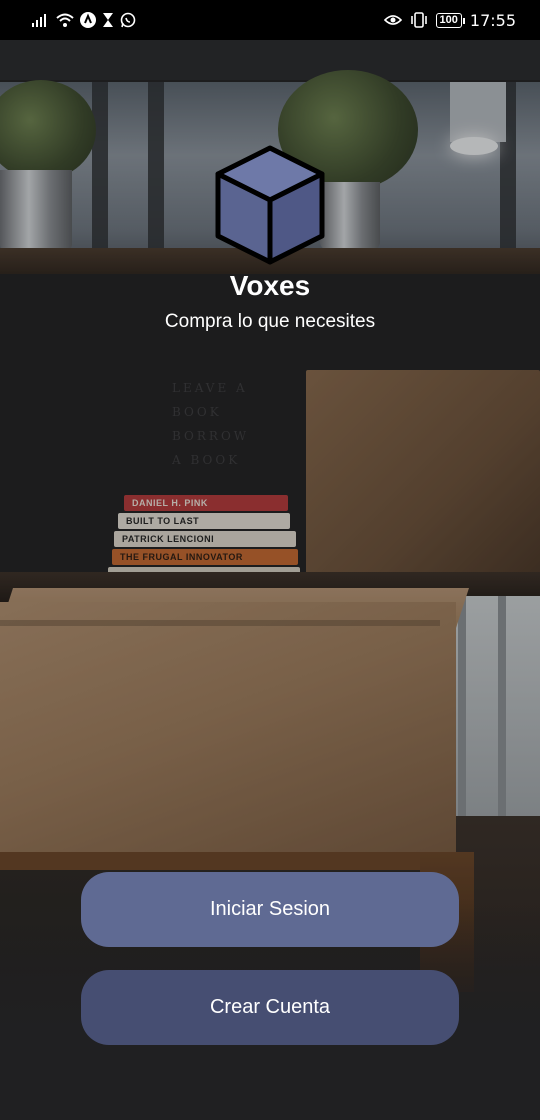  Describe the element at coordinates (419, 20) in the screenshot. I see `vibrate-icon` at that location.